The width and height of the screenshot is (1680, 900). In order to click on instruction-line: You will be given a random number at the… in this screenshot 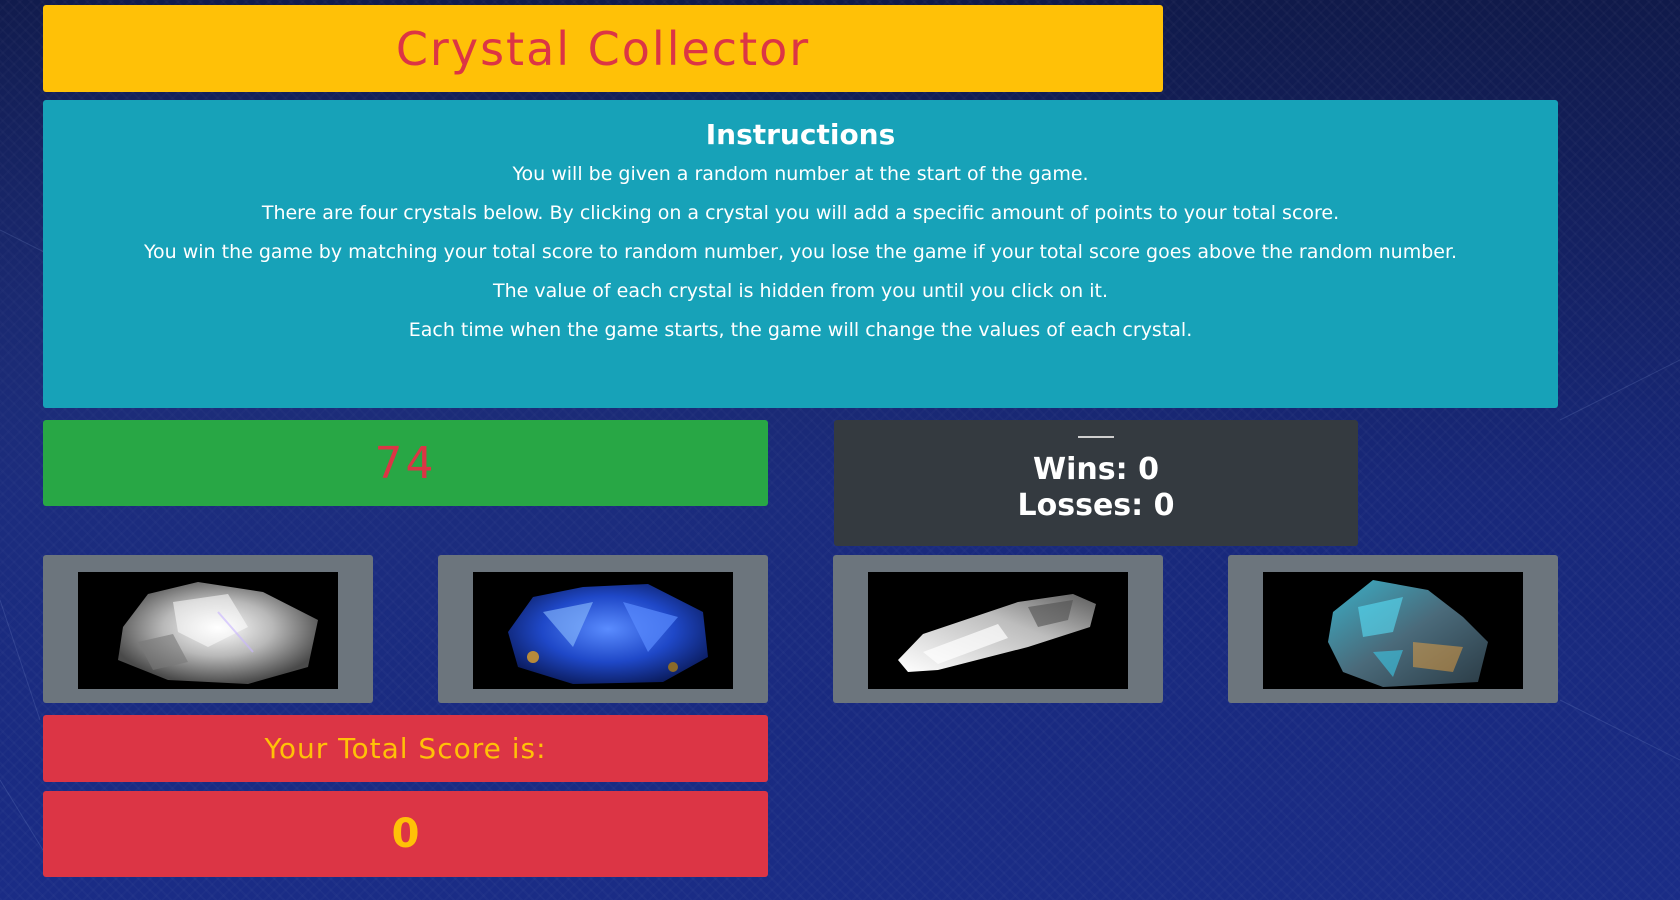, I will do `click(800, 174)`.